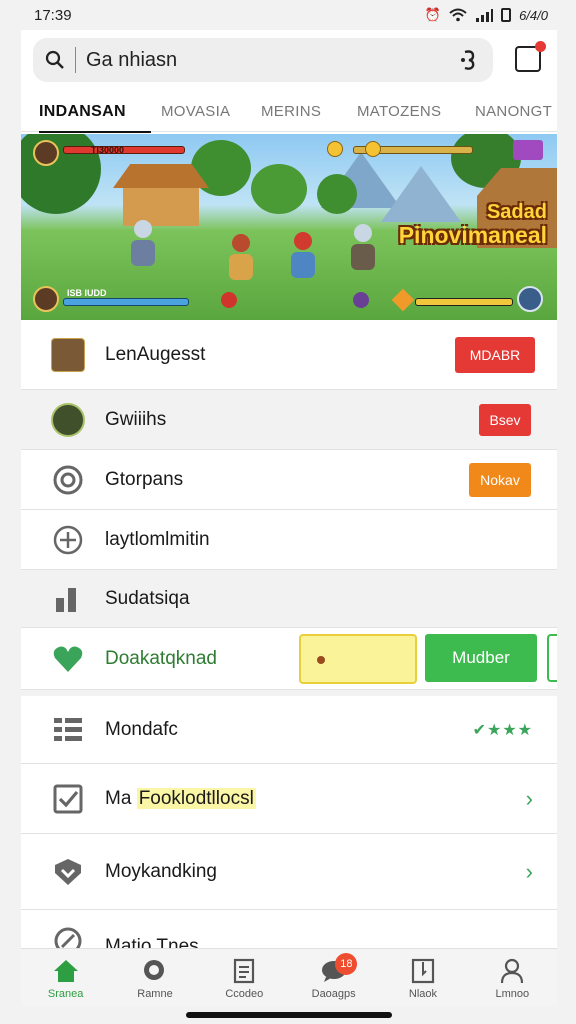  I want to click on banner-title: Sadad Pinovimaneal, so click(472, 224).